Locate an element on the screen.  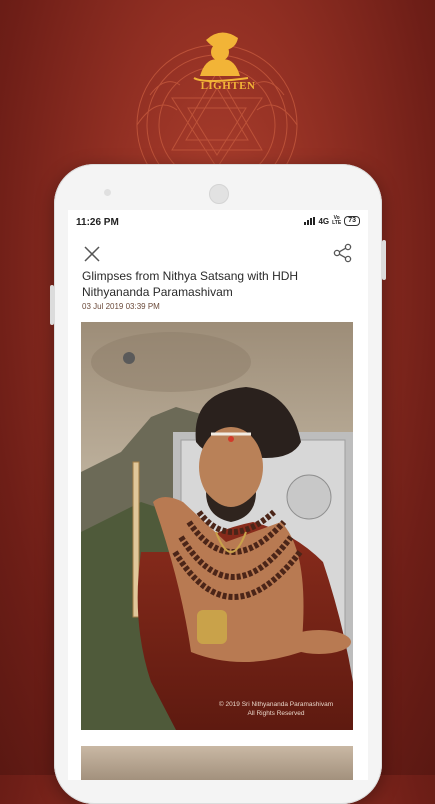
power-button is located at coordinates (384, 260).